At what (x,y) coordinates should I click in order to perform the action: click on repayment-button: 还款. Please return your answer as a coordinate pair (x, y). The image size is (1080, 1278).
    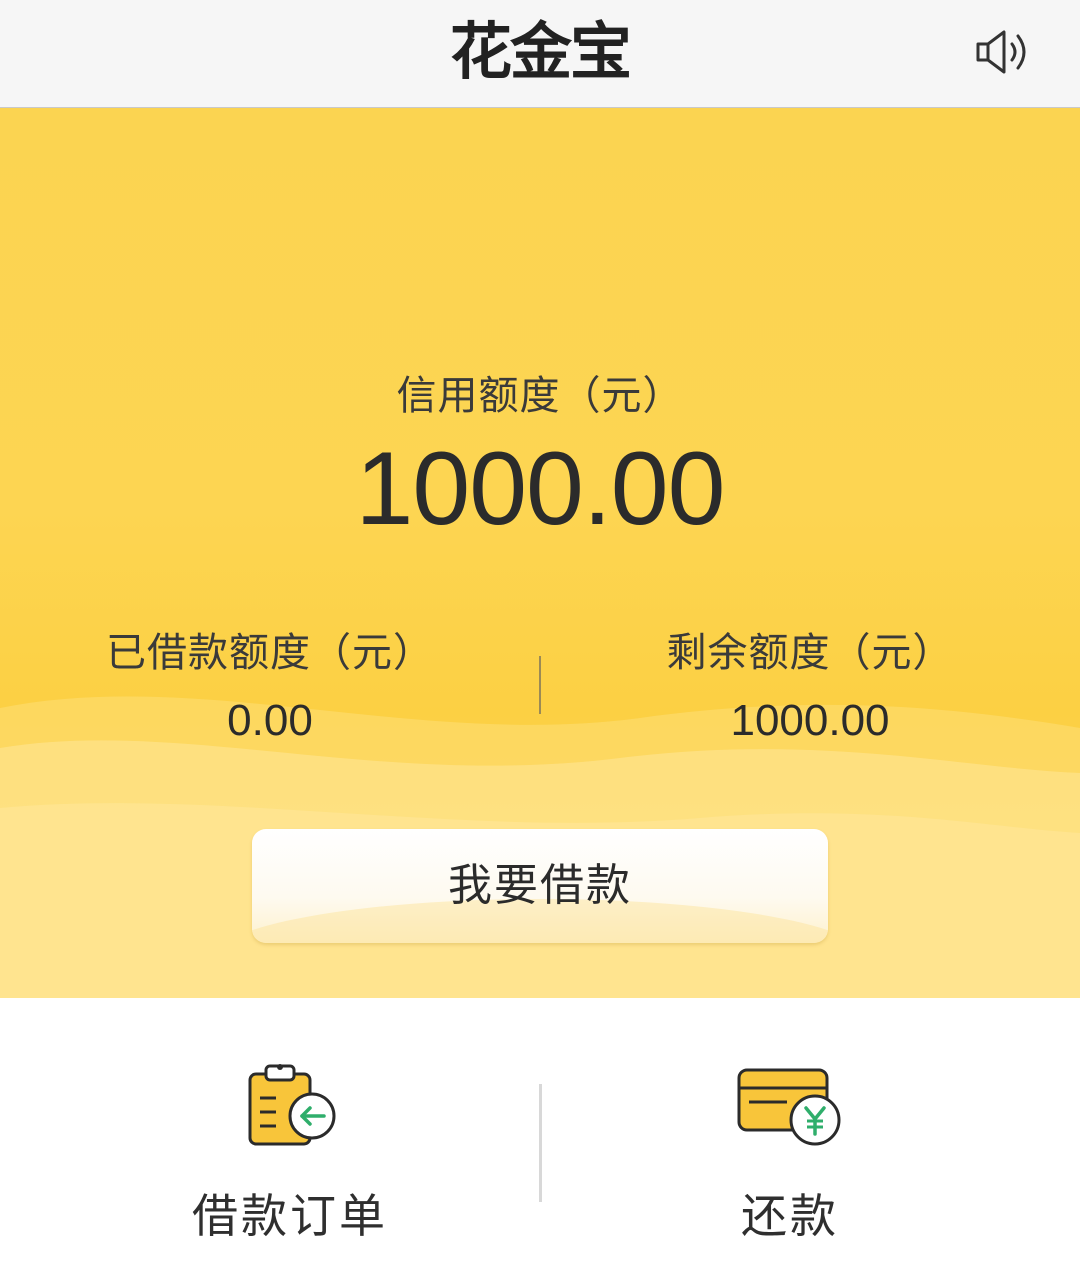
    Looking at the image, I should click on (790, 1152).